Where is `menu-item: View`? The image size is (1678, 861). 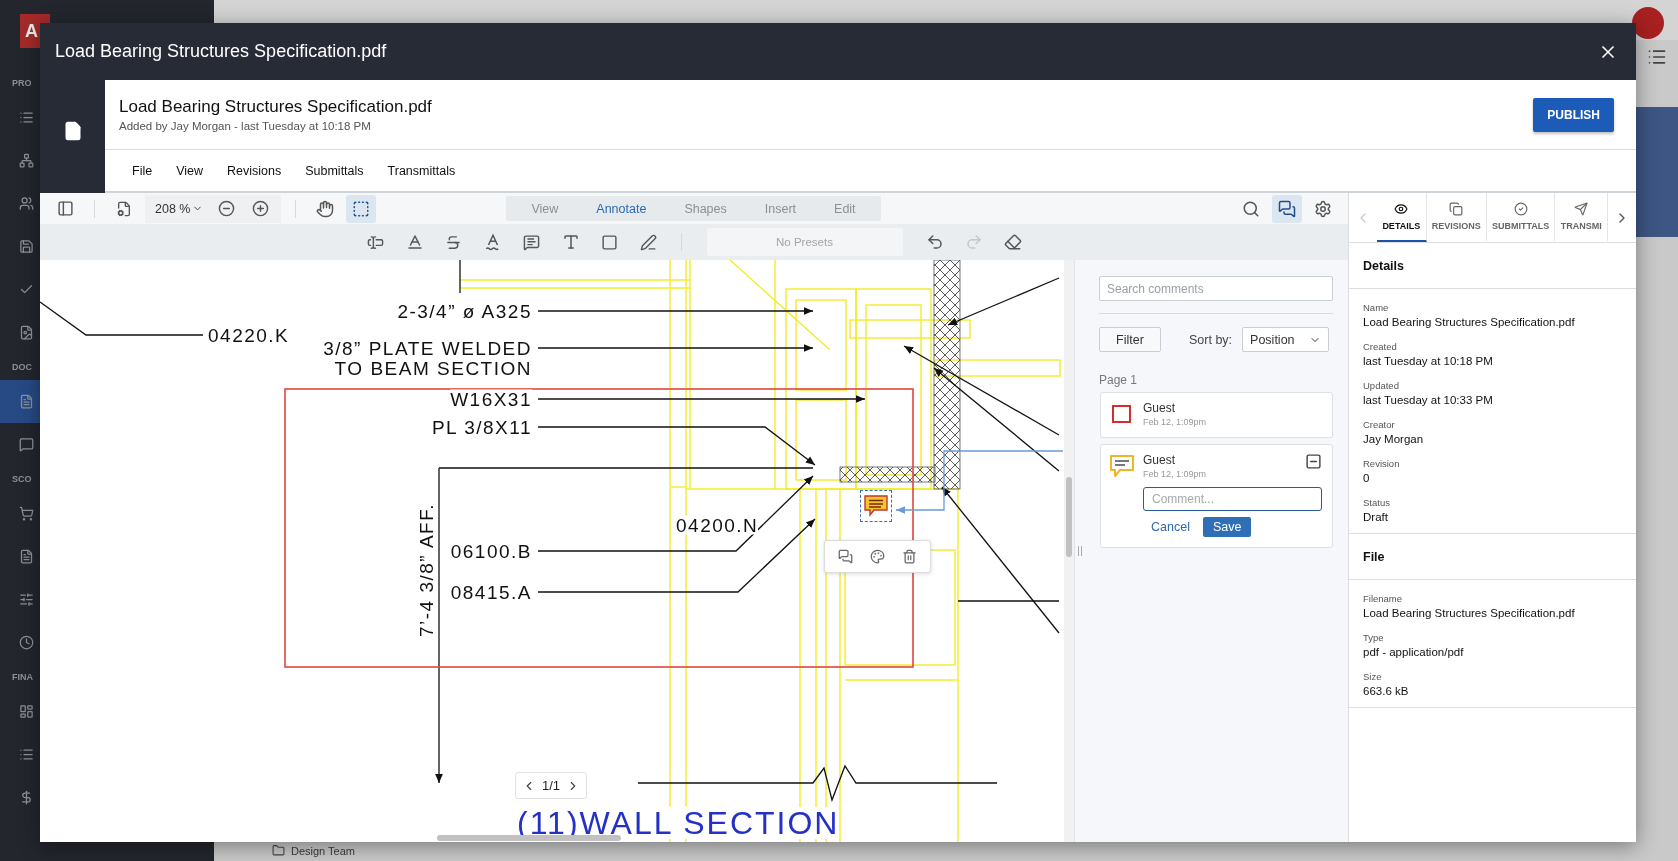 menu-item: View is located at coordinates (190, 170).